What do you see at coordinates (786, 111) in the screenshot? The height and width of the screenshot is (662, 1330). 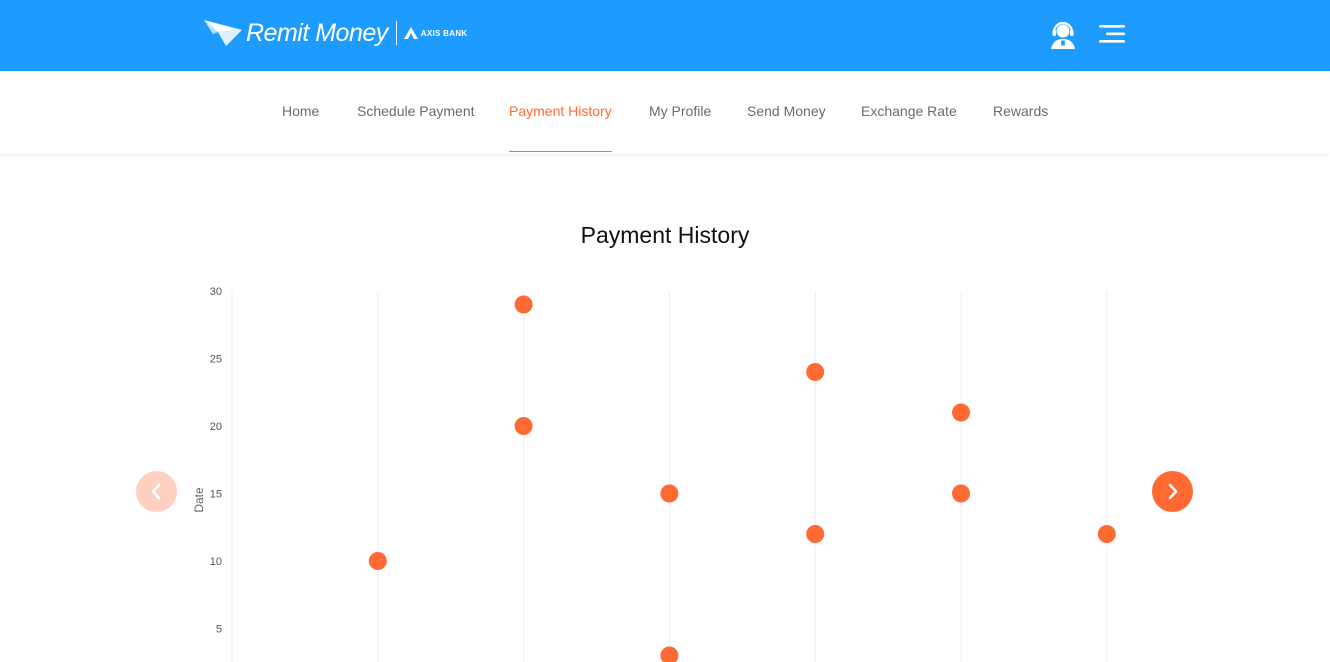 I see `nav-send-money: Send Money` at bounding box center [786, 111].